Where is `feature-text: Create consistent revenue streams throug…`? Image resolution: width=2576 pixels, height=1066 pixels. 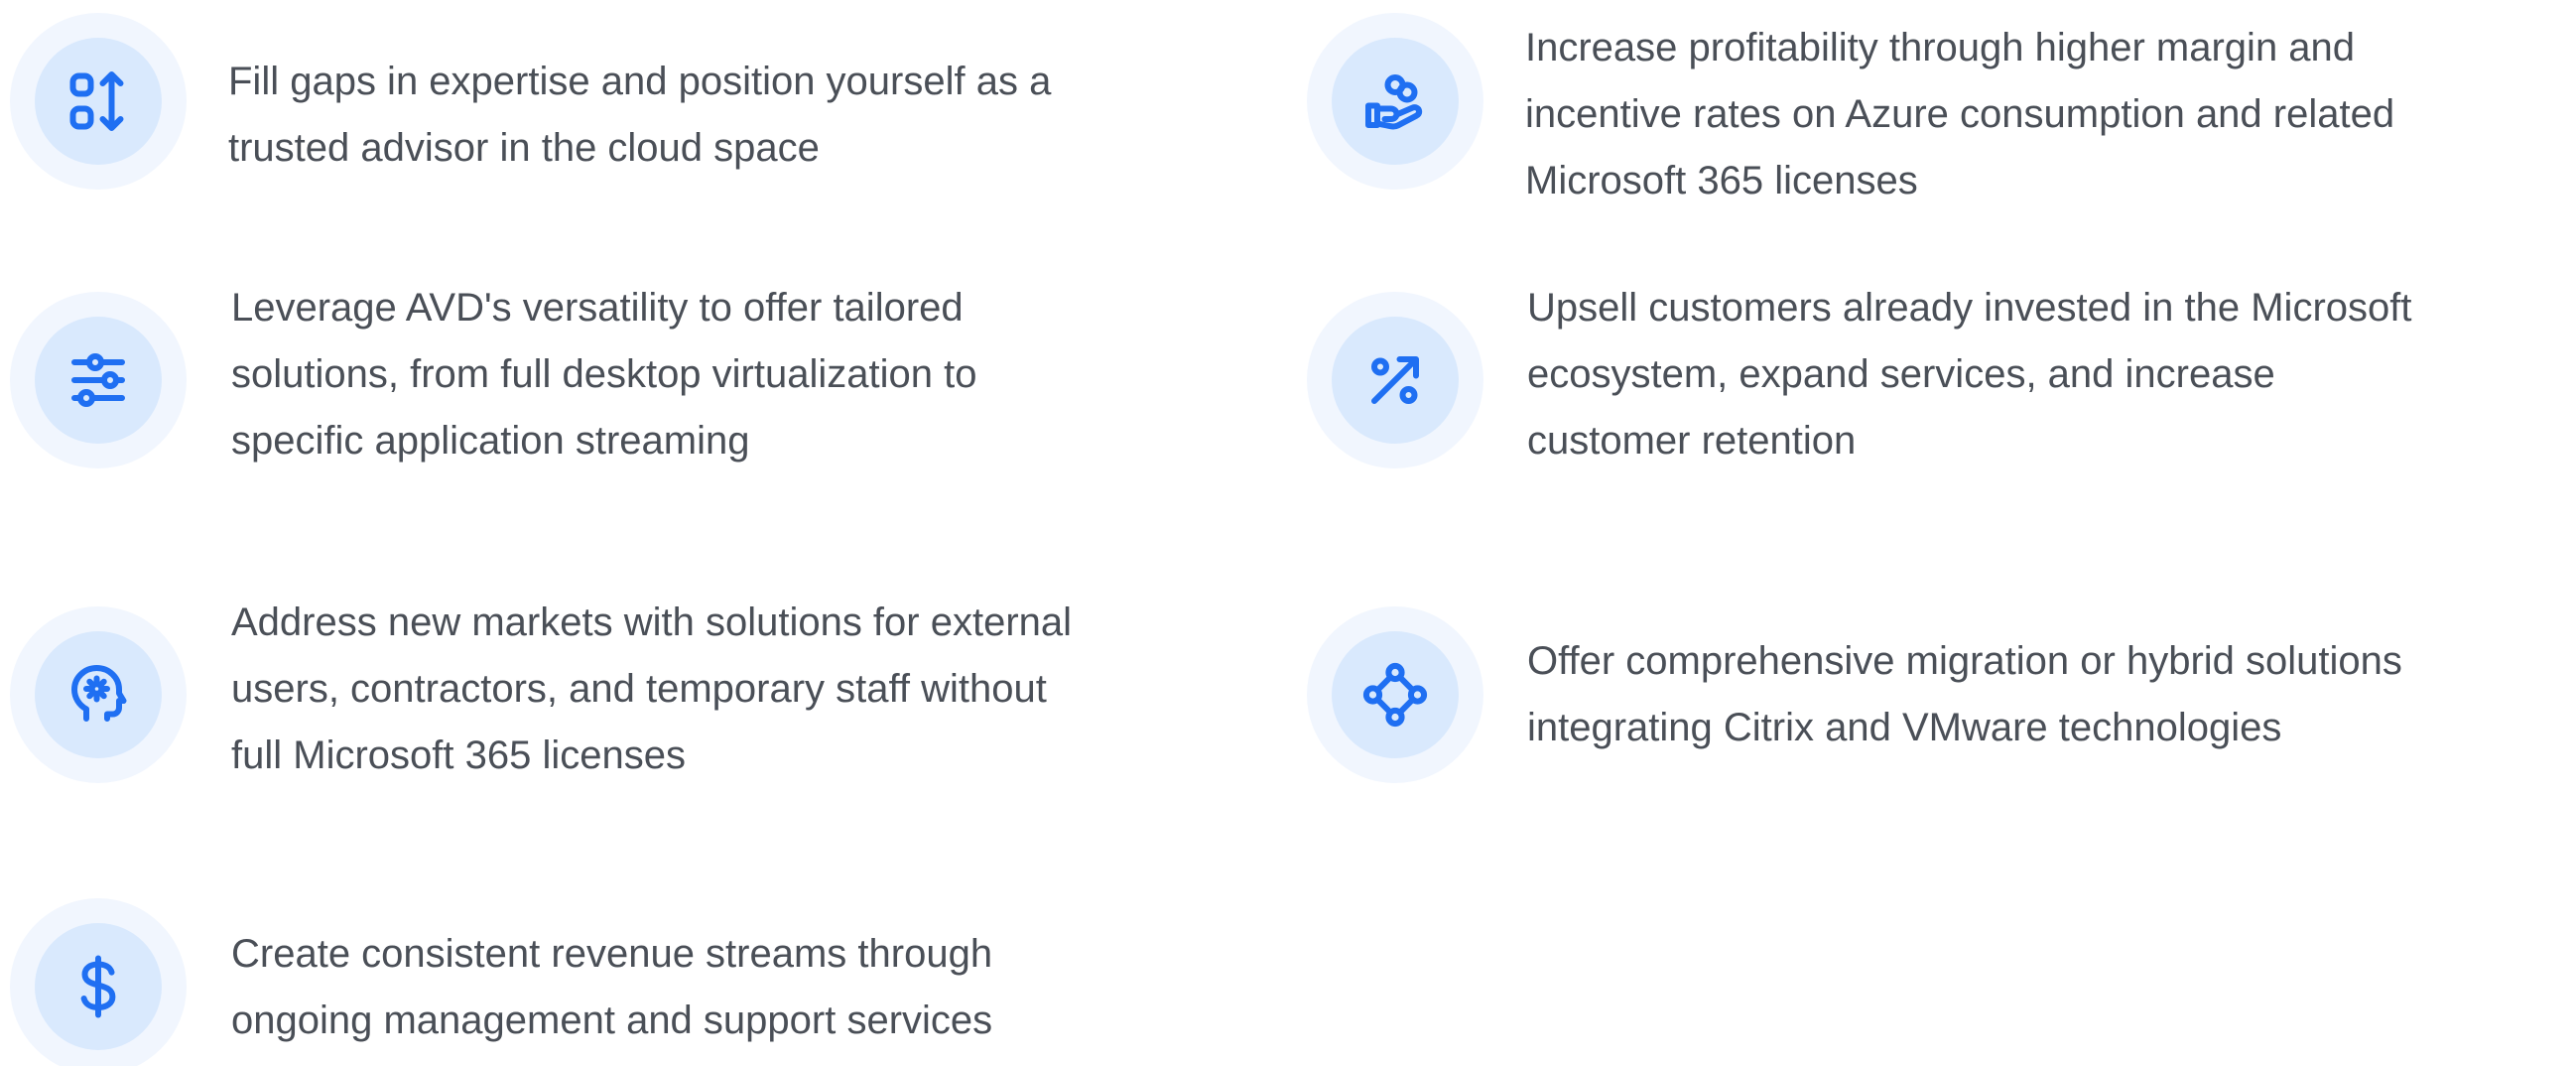 feature-text: Create consistent revenue streams throug… is located at coordinates (612, 987).